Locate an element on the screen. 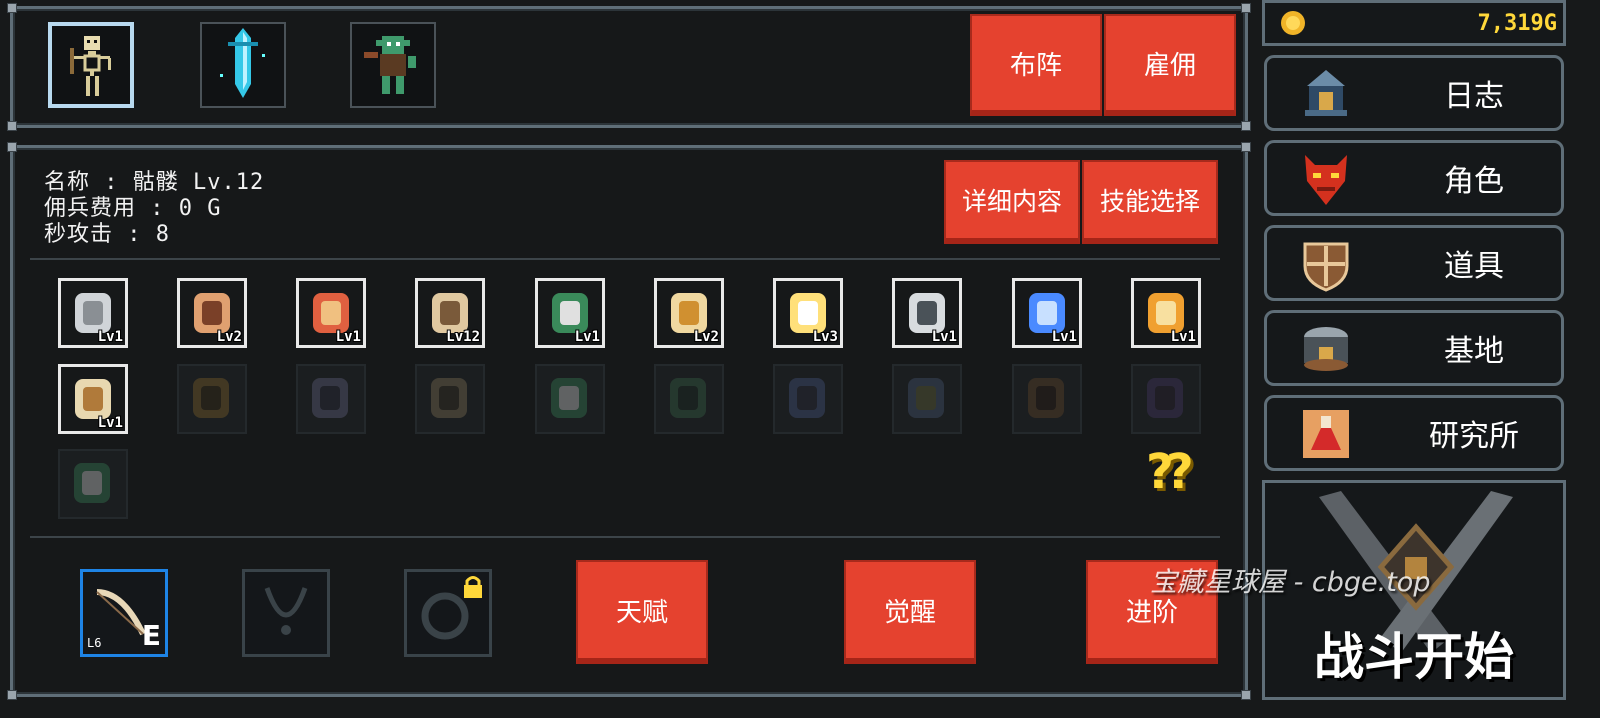 This screenshot has height=718, width=1600. up-arrow-icon is located at coordinates (211, 398).